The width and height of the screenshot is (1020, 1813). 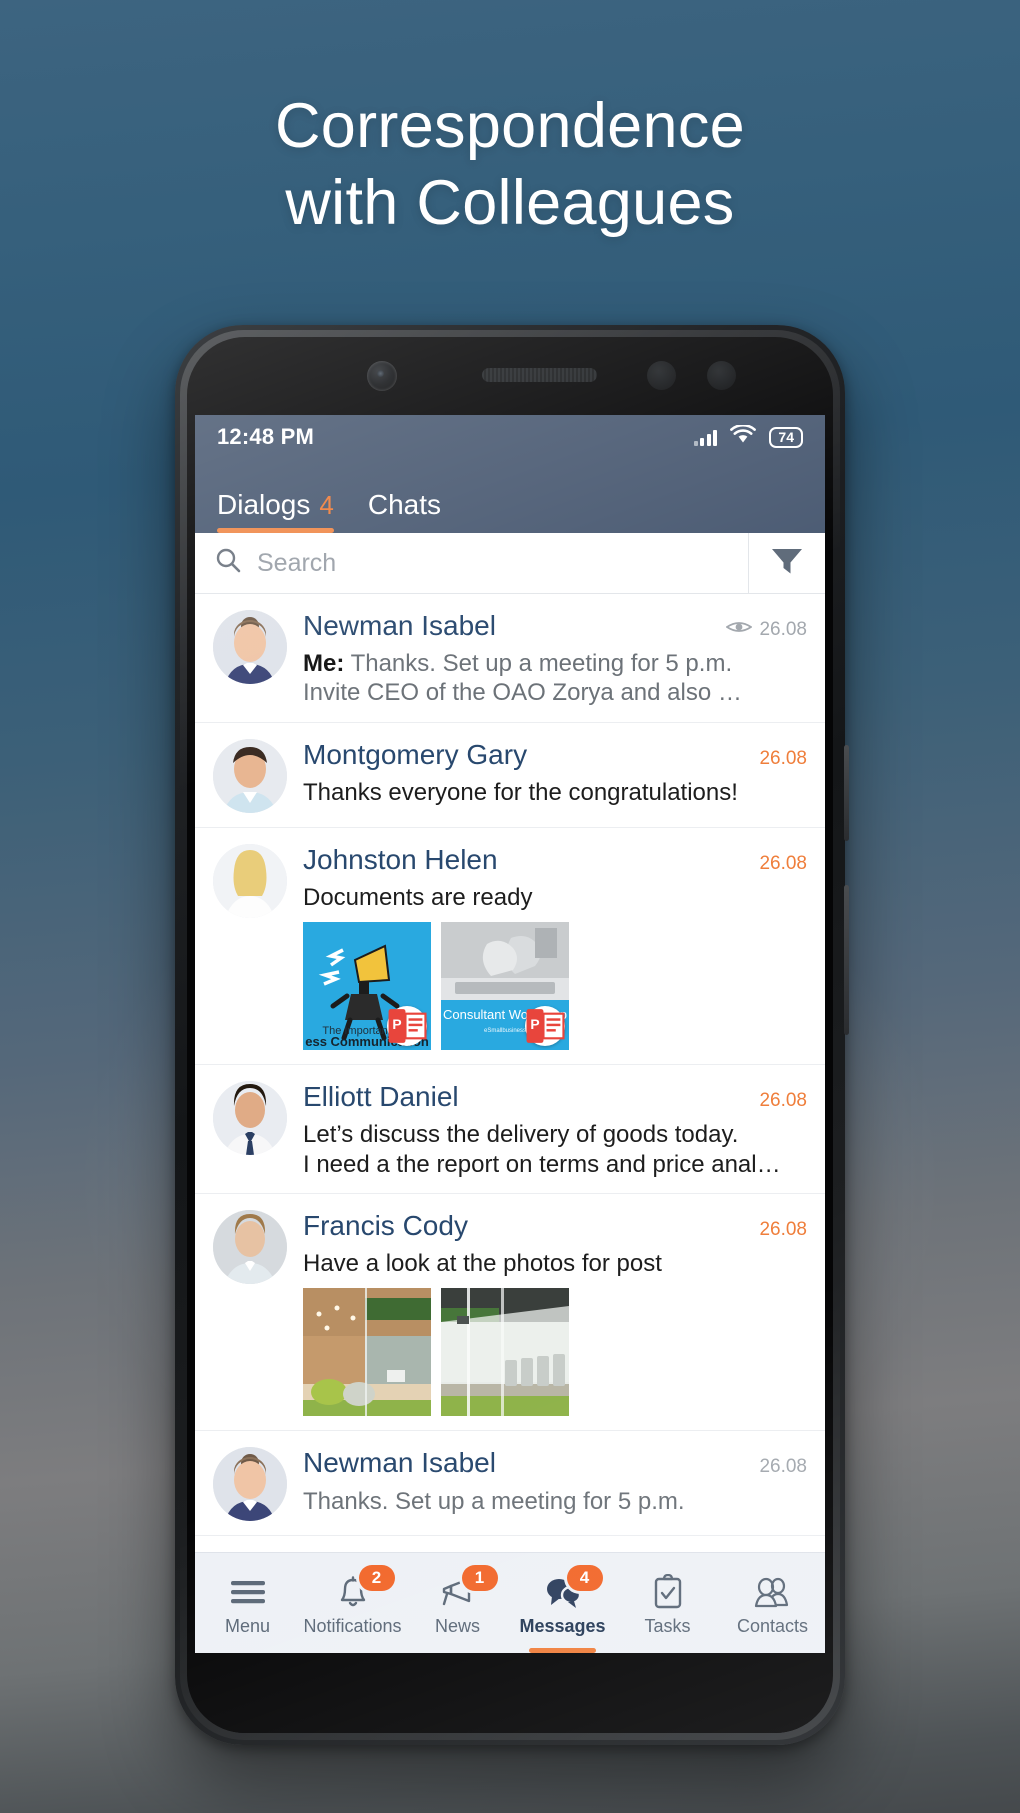 I want to click on filter-icon, so click(x=787, y=563).